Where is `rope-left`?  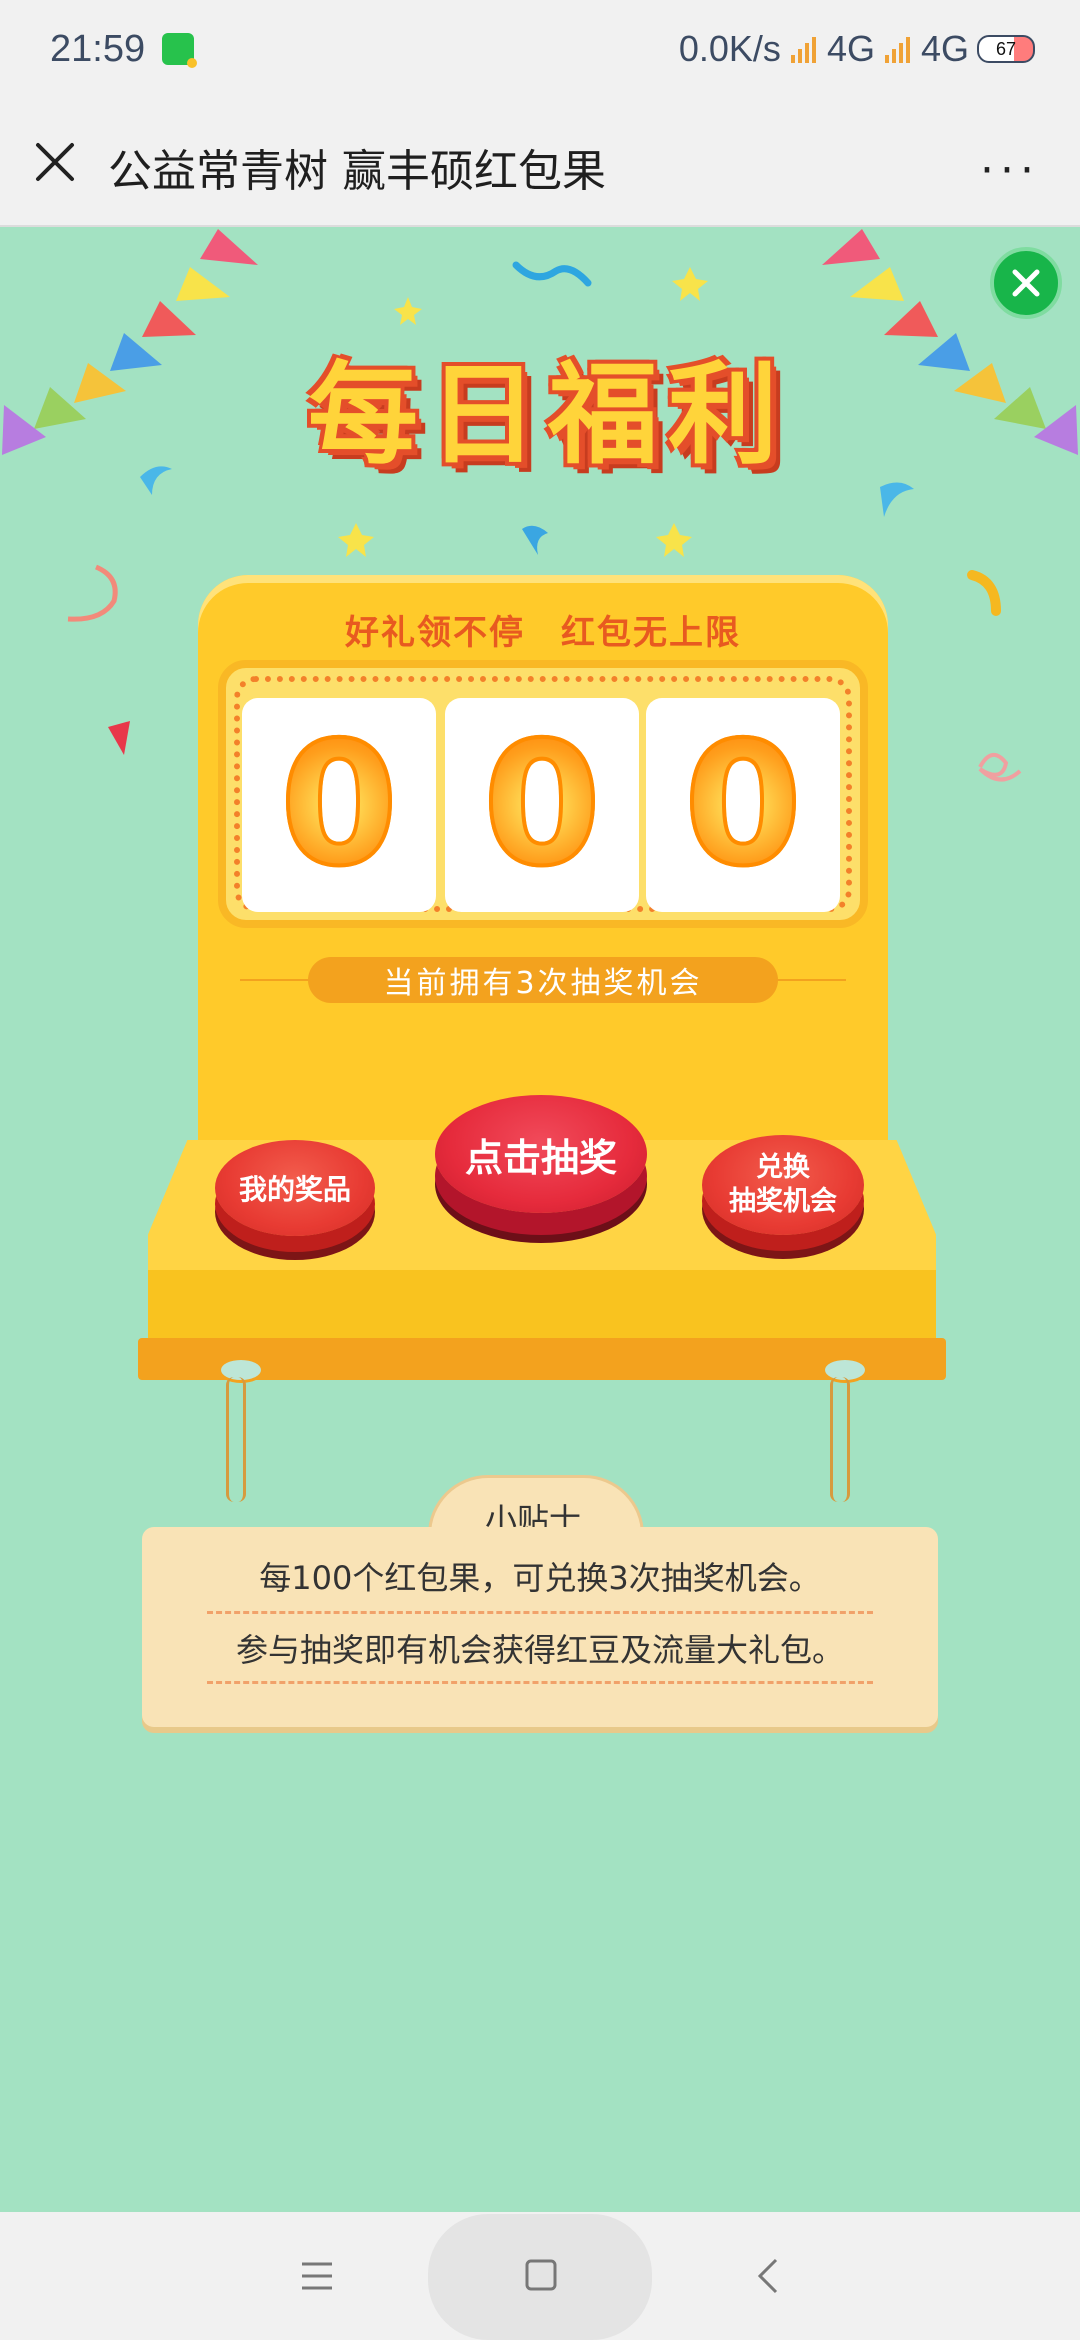 rope-left is located at coordinates (236, 1439).